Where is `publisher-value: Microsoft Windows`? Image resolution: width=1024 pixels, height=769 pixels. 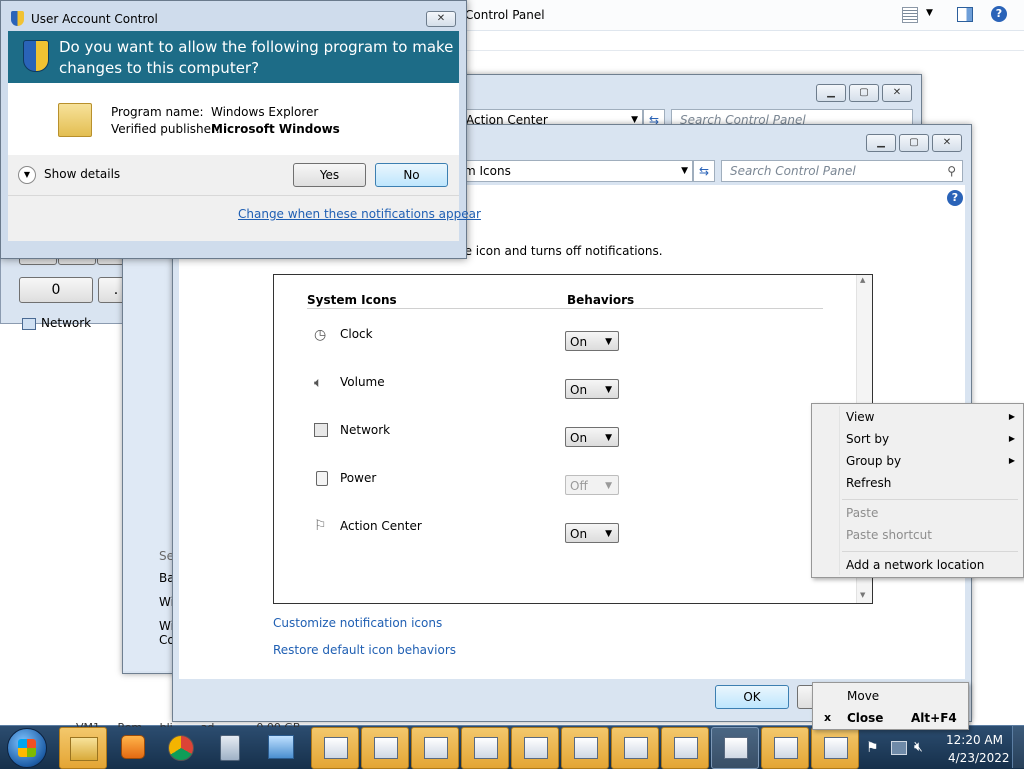 publisher-value: Microsoft Windows is located at coordinates (275, 129).